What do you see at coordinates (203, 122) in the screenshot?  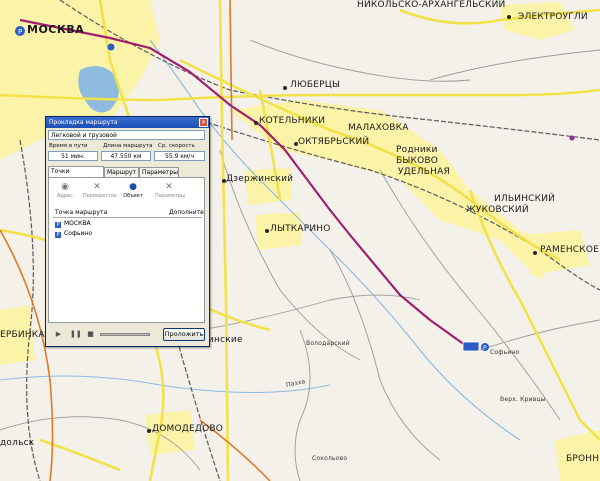 I see `close-button: ×` at bounding box center [203, 122].